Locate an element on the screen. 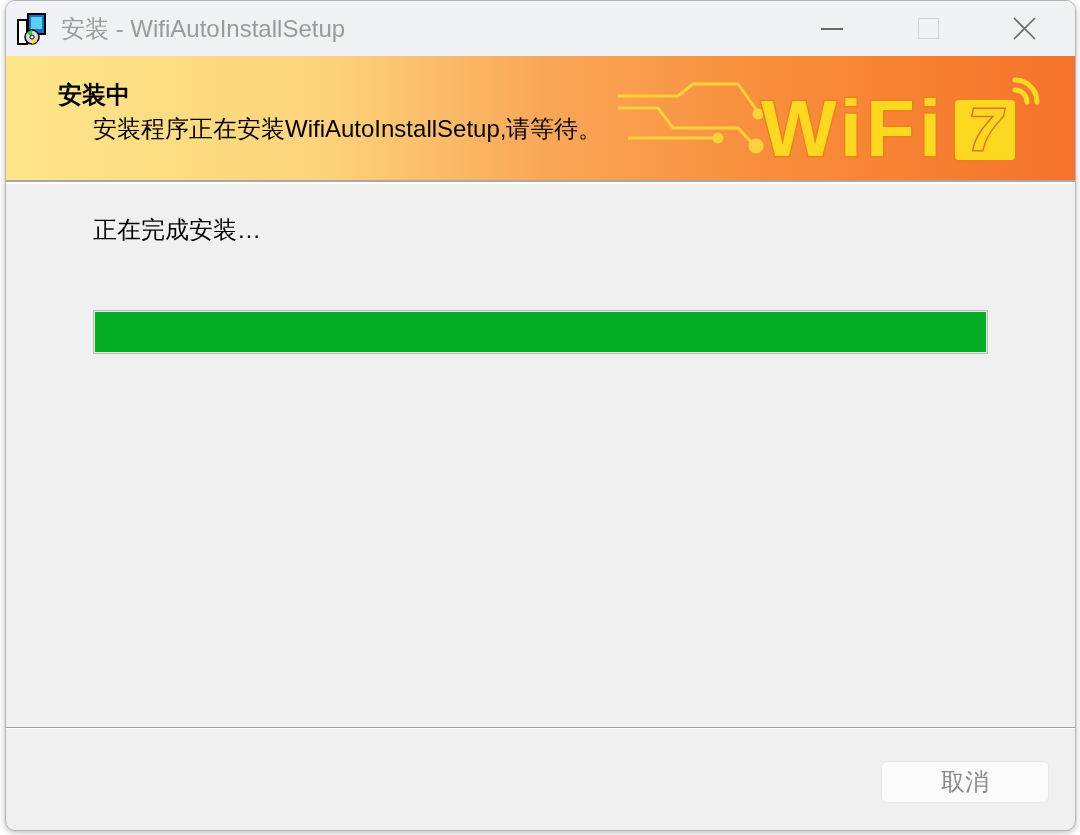  wifi-signal-icon is located at coordinates (1026, 91).